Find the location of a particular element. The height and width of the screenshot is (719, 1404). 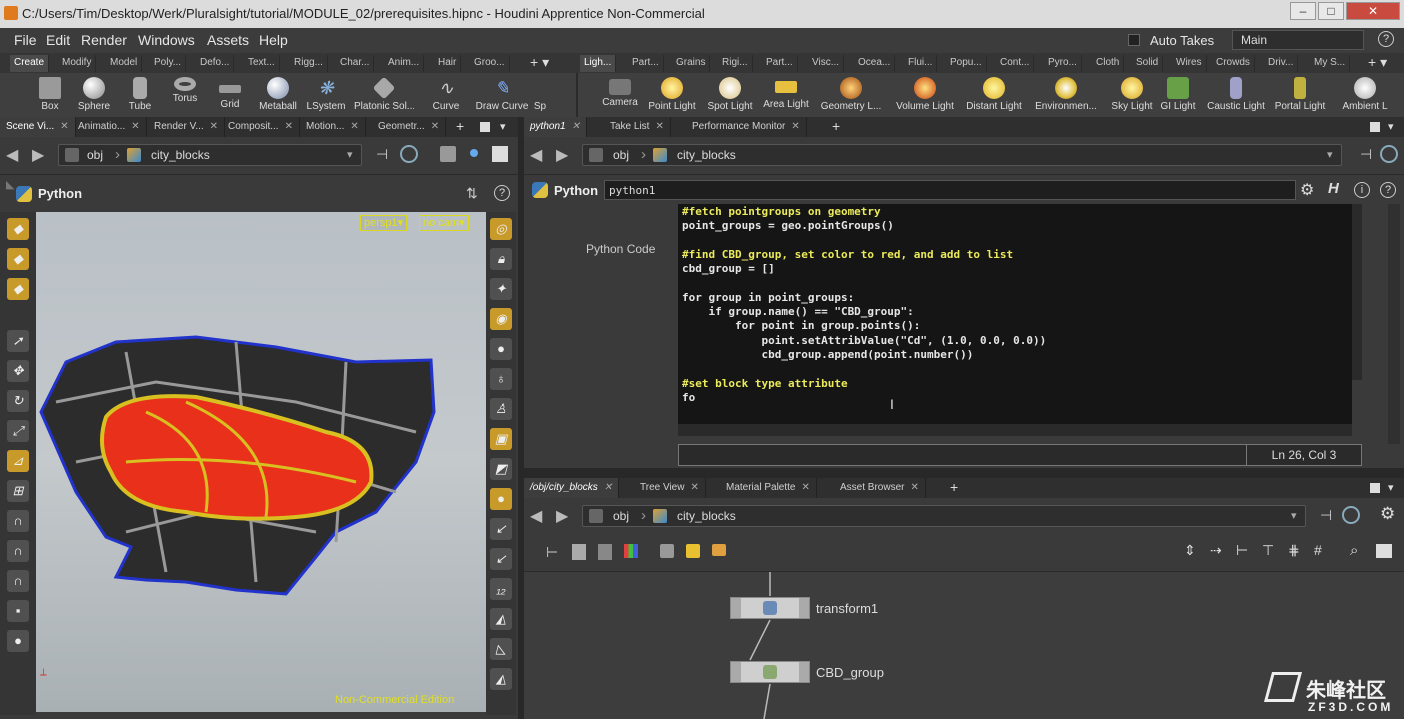

geometry-view-icon is located at coordinates (448, 154).